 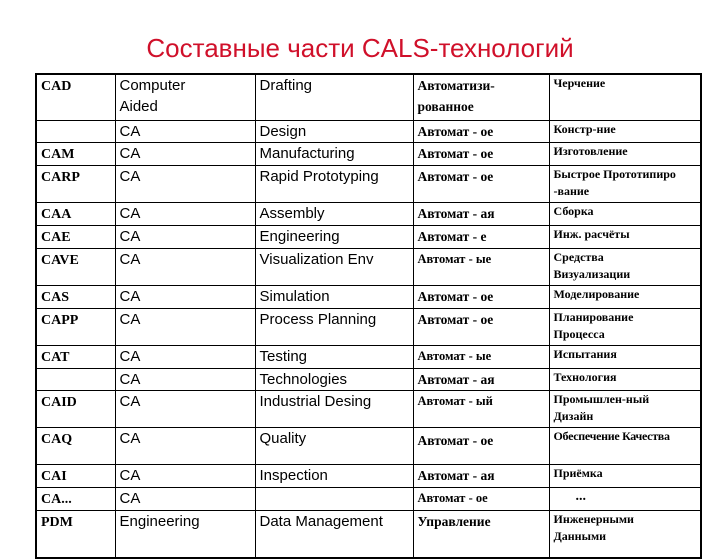 What do you see at coordinates (579, 333) in the screenshot?
I see `ru-noun-line: Процесса` at bounding box center [579, 333].